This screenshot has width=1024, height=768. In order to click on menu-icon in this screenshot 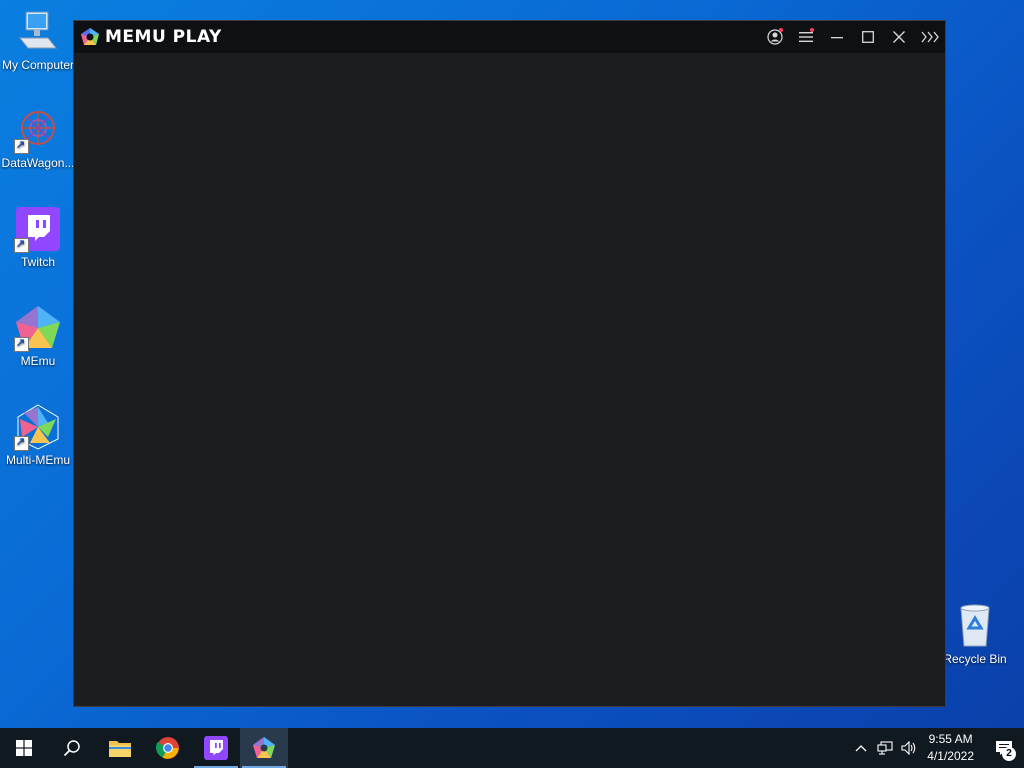, I will do `click(805, 37)`.